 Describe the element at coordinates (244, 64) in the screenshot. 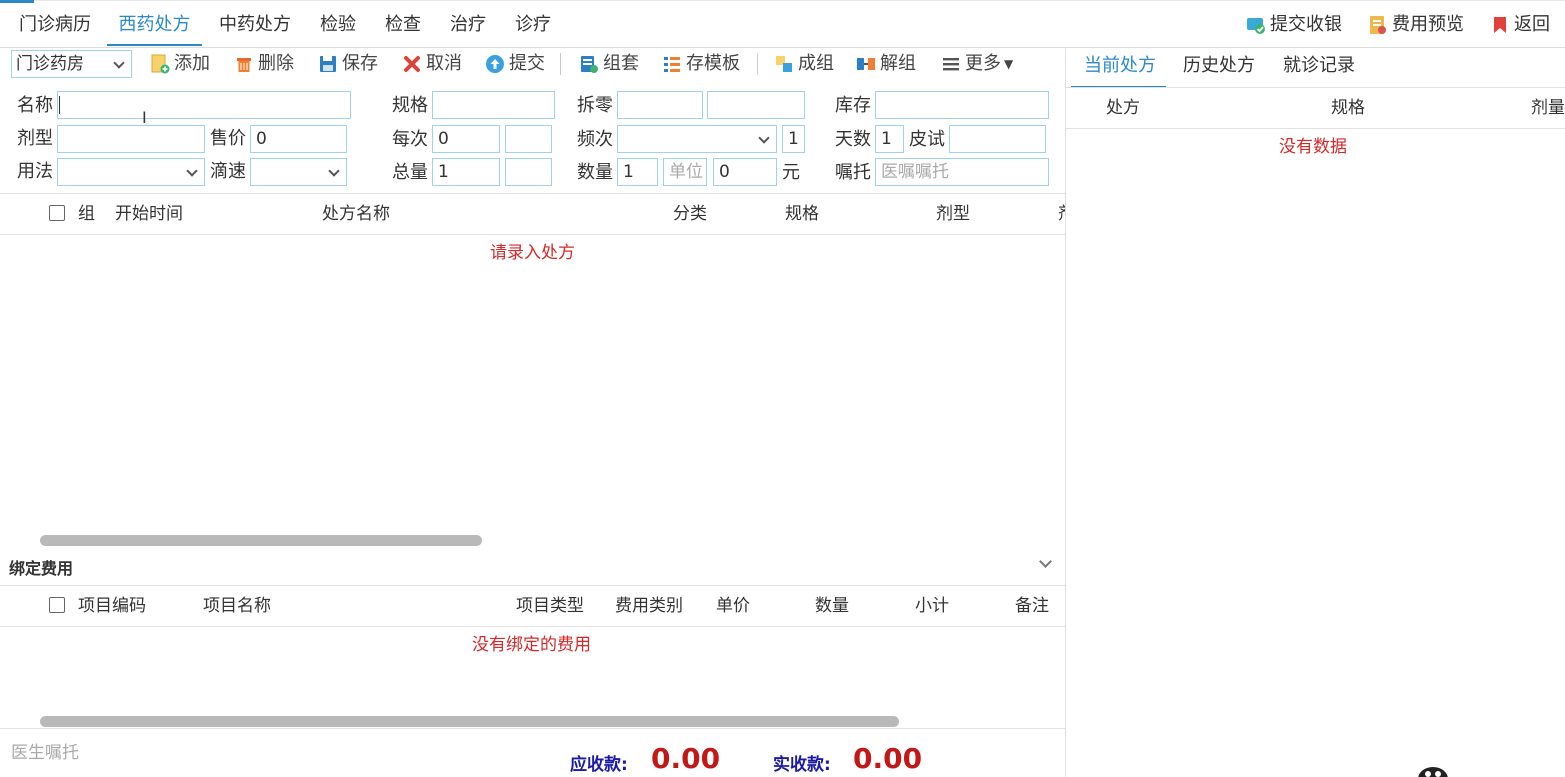

I see `trash-icon` at that location.